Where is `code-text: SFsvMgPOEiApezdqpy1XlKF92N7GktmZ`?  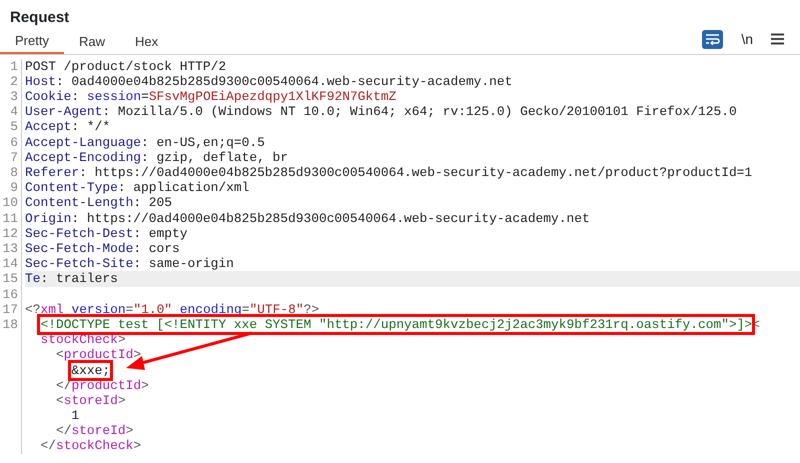
code-text: SFsvMgPOEiApezdqpy1XlKF92N7GktmZ is located at coordinates (272, 96).